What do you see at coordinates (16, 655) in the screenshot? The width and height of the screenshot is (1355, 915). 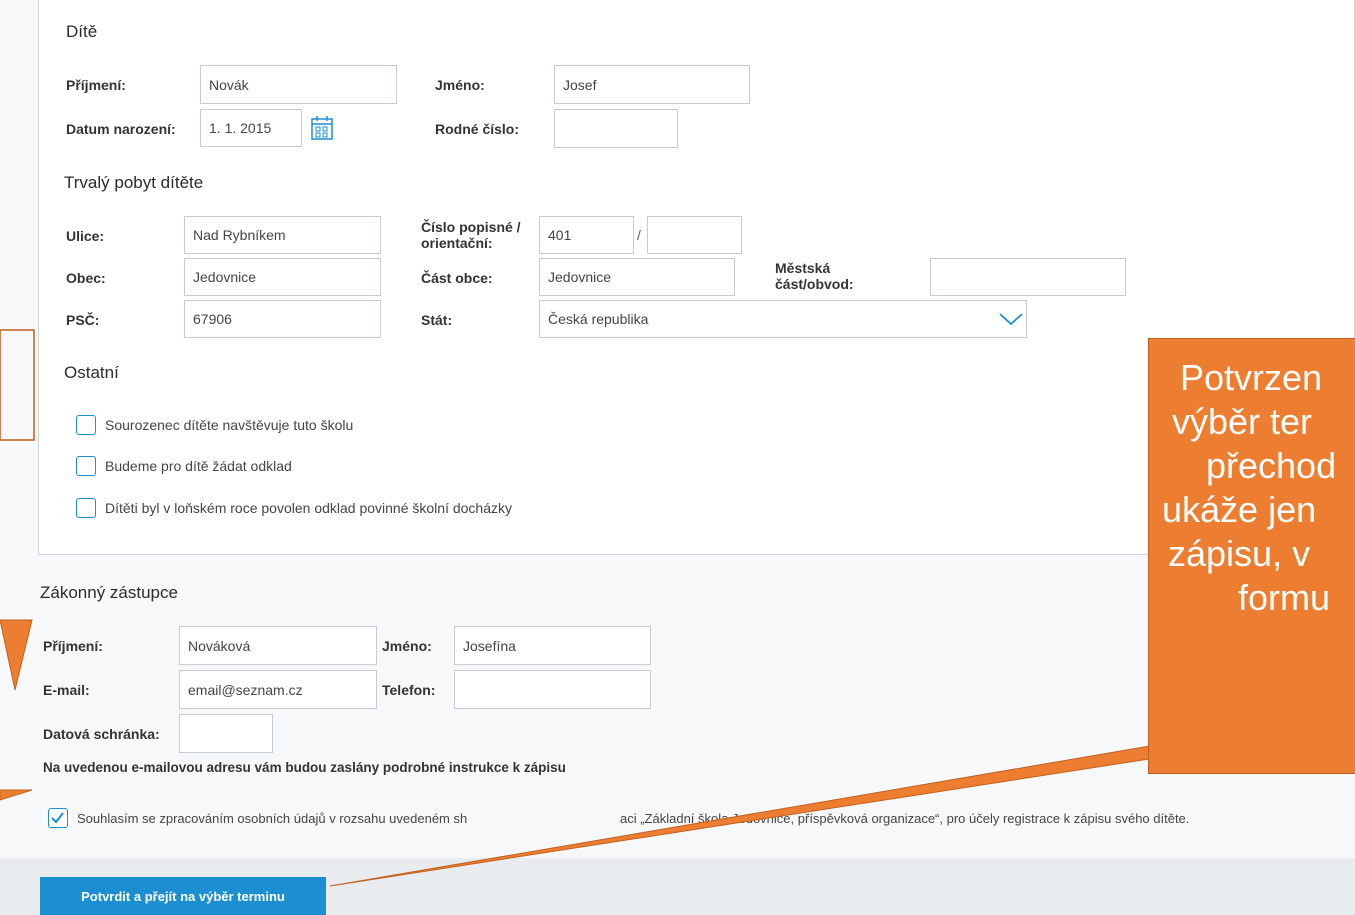 I see `callout-arrow-email` at bounding box center [16, 655].